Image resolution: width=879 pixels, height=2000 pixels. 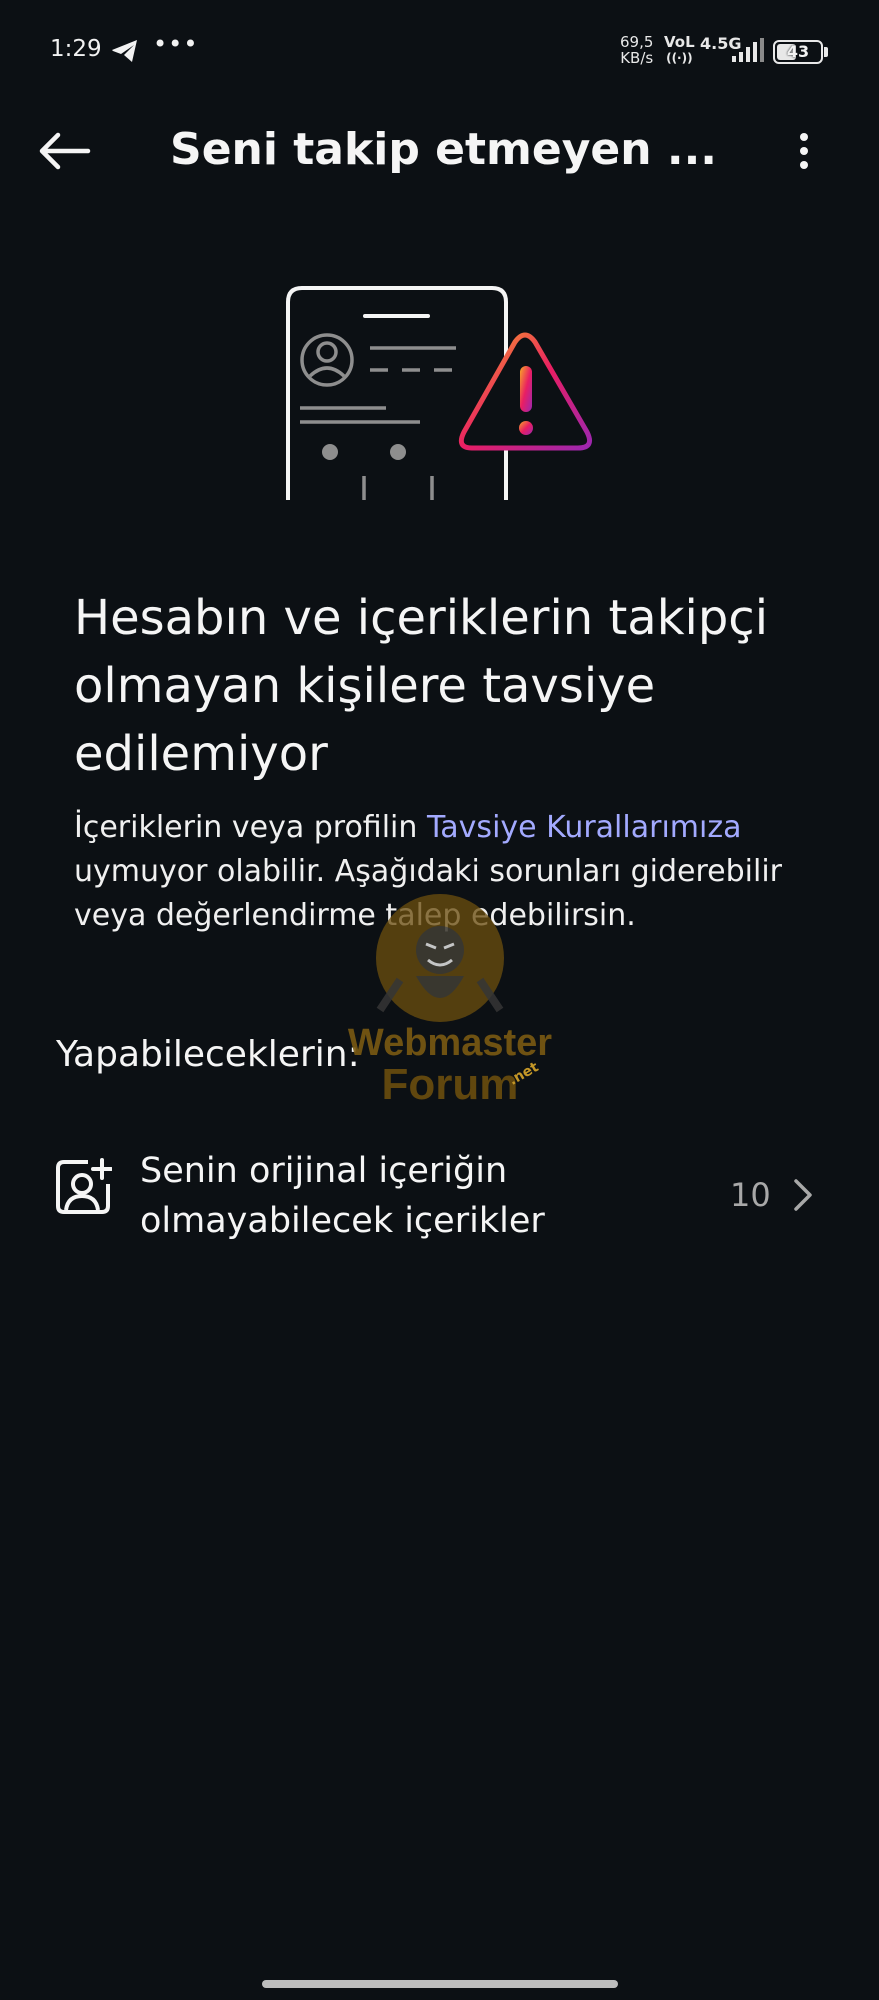 What do you see at coordinates (584, 827) in the screenshot?
I see `recommendation-guidelines-link: Tavsiye Kurallarımıza` at bounding box center [584, 827].